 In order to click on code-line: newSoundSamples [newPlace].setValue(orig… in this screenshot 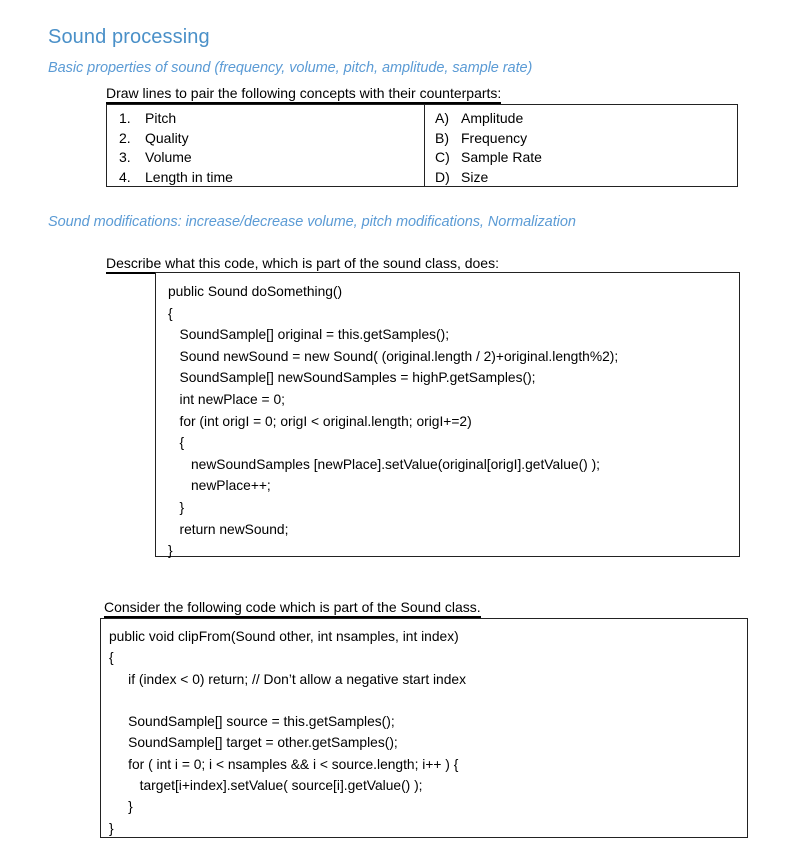, I will do `click(384, 464)`.